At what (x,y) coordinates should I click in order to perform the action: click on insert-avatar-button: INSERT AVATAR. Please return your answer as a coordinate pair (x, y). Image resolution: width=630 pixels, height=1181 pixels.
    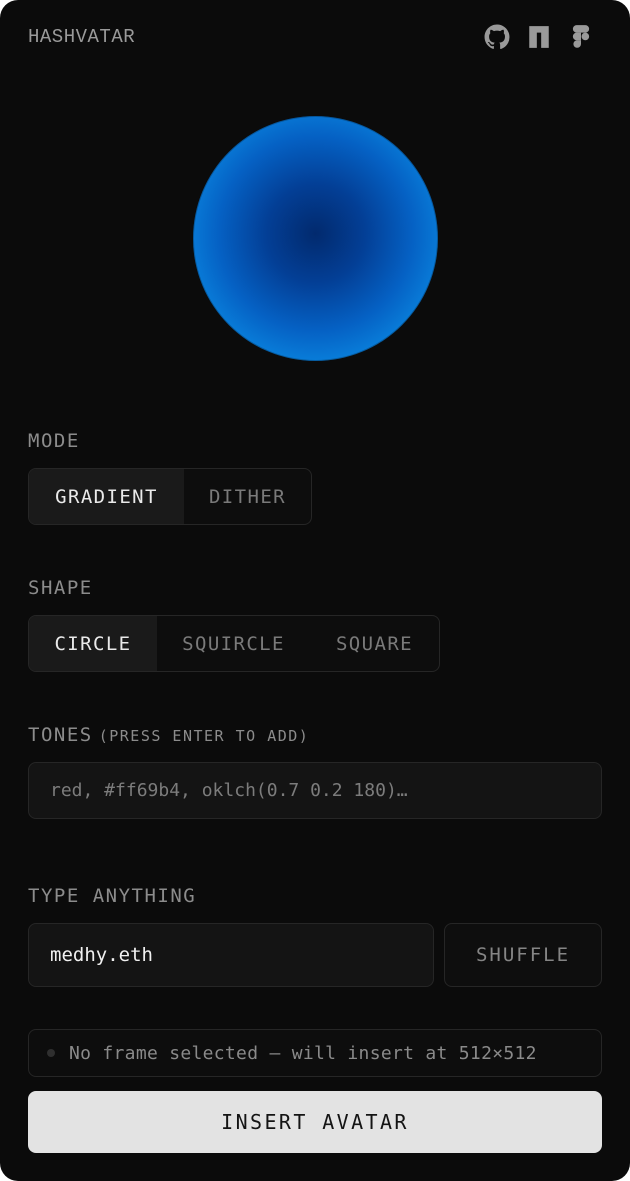
    Looking at the image, I should click on (315, 1122).